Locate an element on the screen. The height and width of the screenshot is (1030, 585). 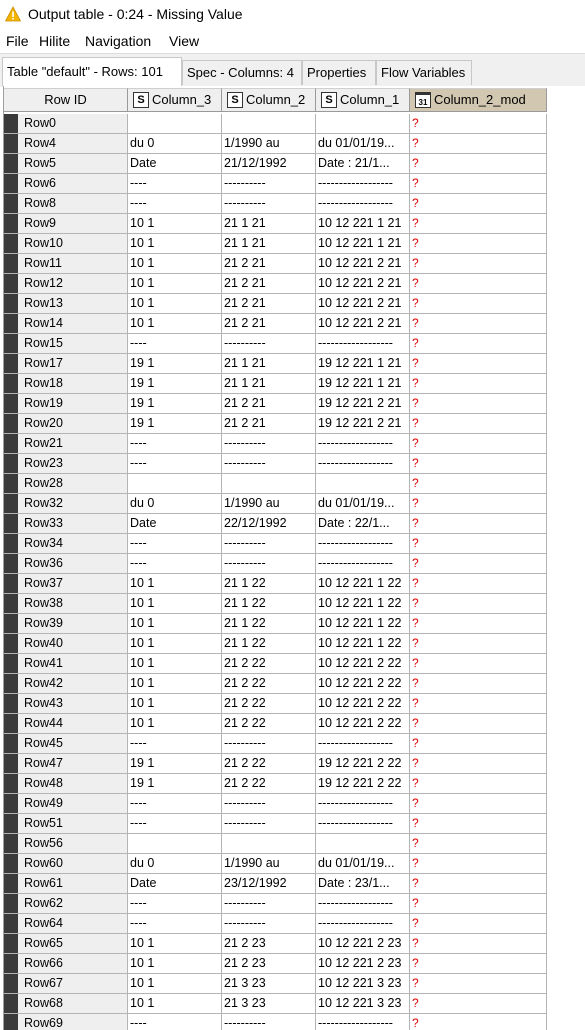
table-row: Row20 19 1 21 2 21 19 12 221 2 21? is located at coordinates (294, 424).